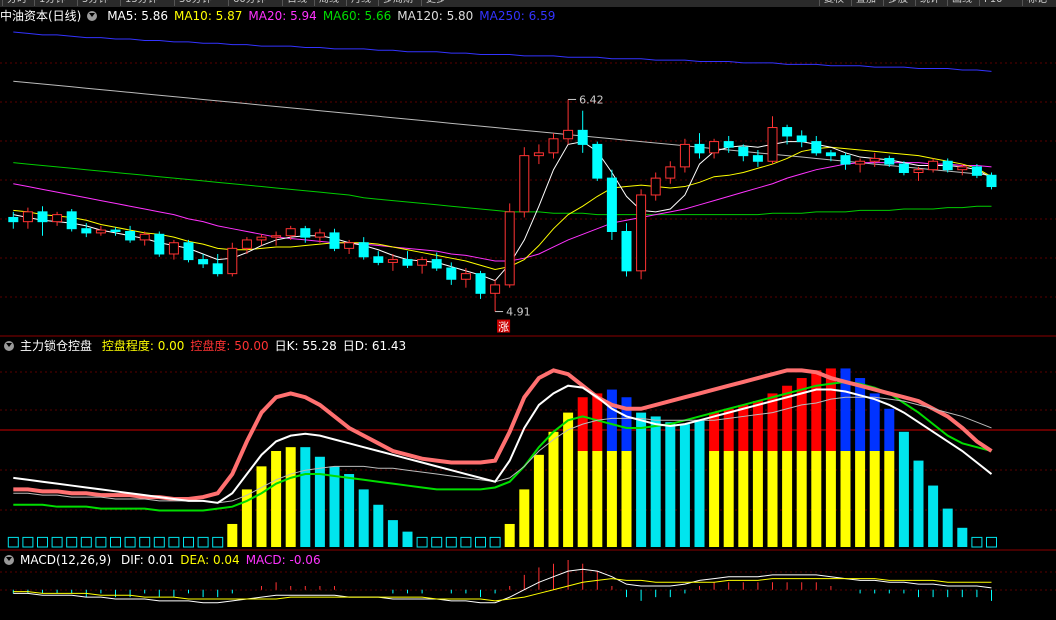 Image resolution: width=1056 pixels, height=620 pixels. I want to click on ma-line-ma250, so click(502, 51).